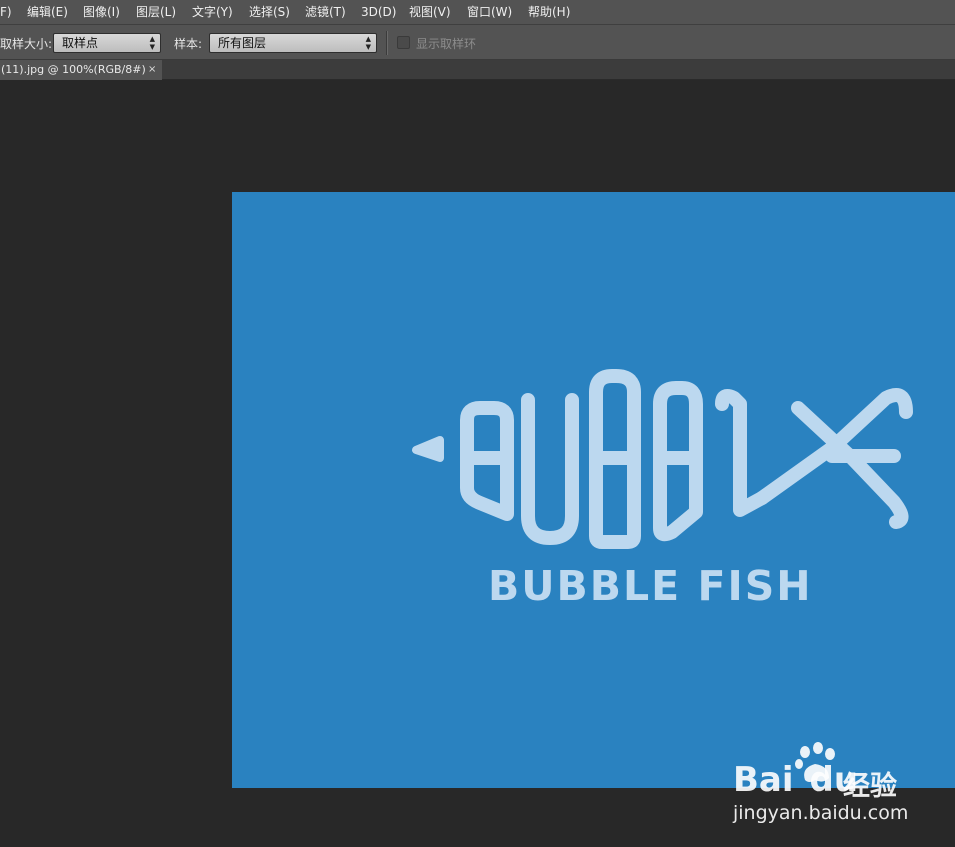  Describe the element at coordinates (80, 43) in the screenshot. I see `sample-size-value: 取样点` at that location.